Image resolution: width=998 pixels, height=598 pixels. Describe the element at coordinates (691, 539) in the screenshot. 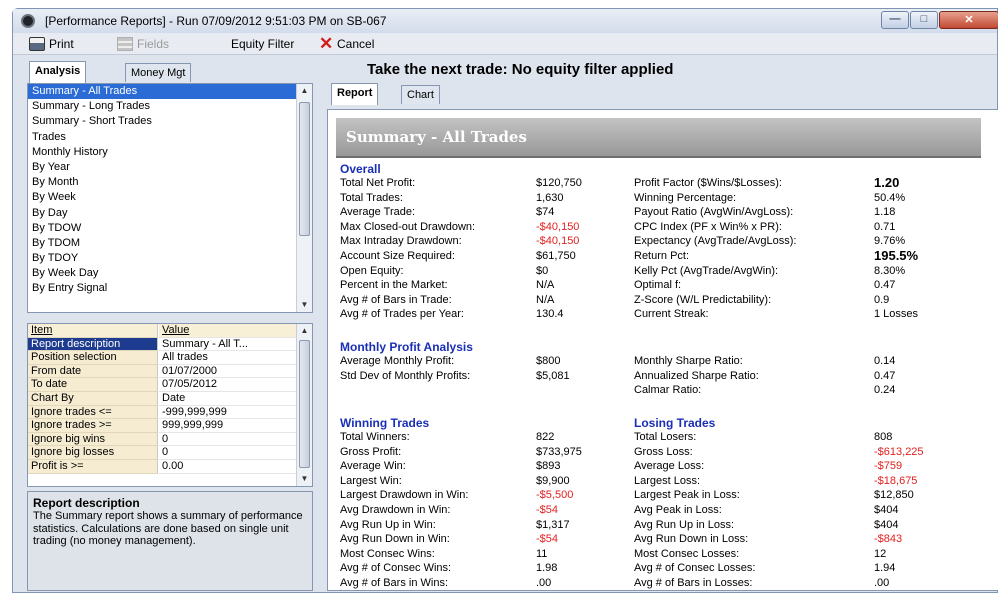

I see `stat-label: Avg Run Down in Loss:` at that location.